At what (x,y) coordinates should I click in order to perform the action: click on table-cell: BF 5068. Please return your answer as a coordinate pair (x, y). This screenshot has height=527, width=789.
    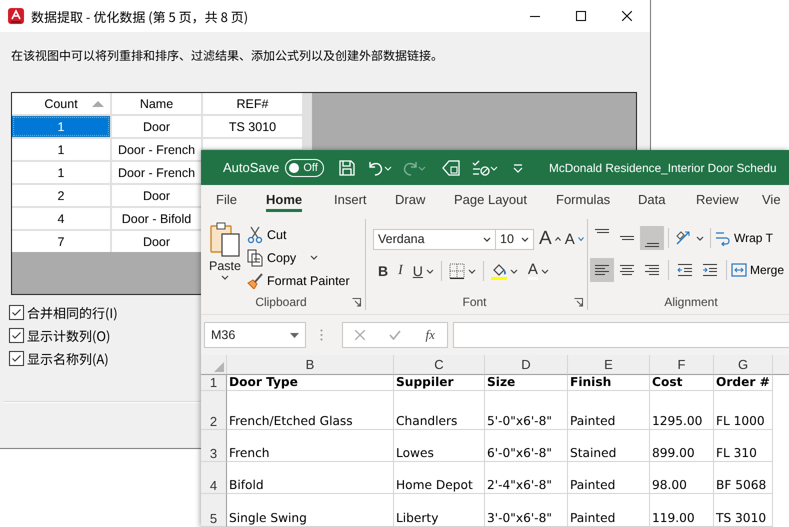
    Looking at the image, I should click on (743, 478).